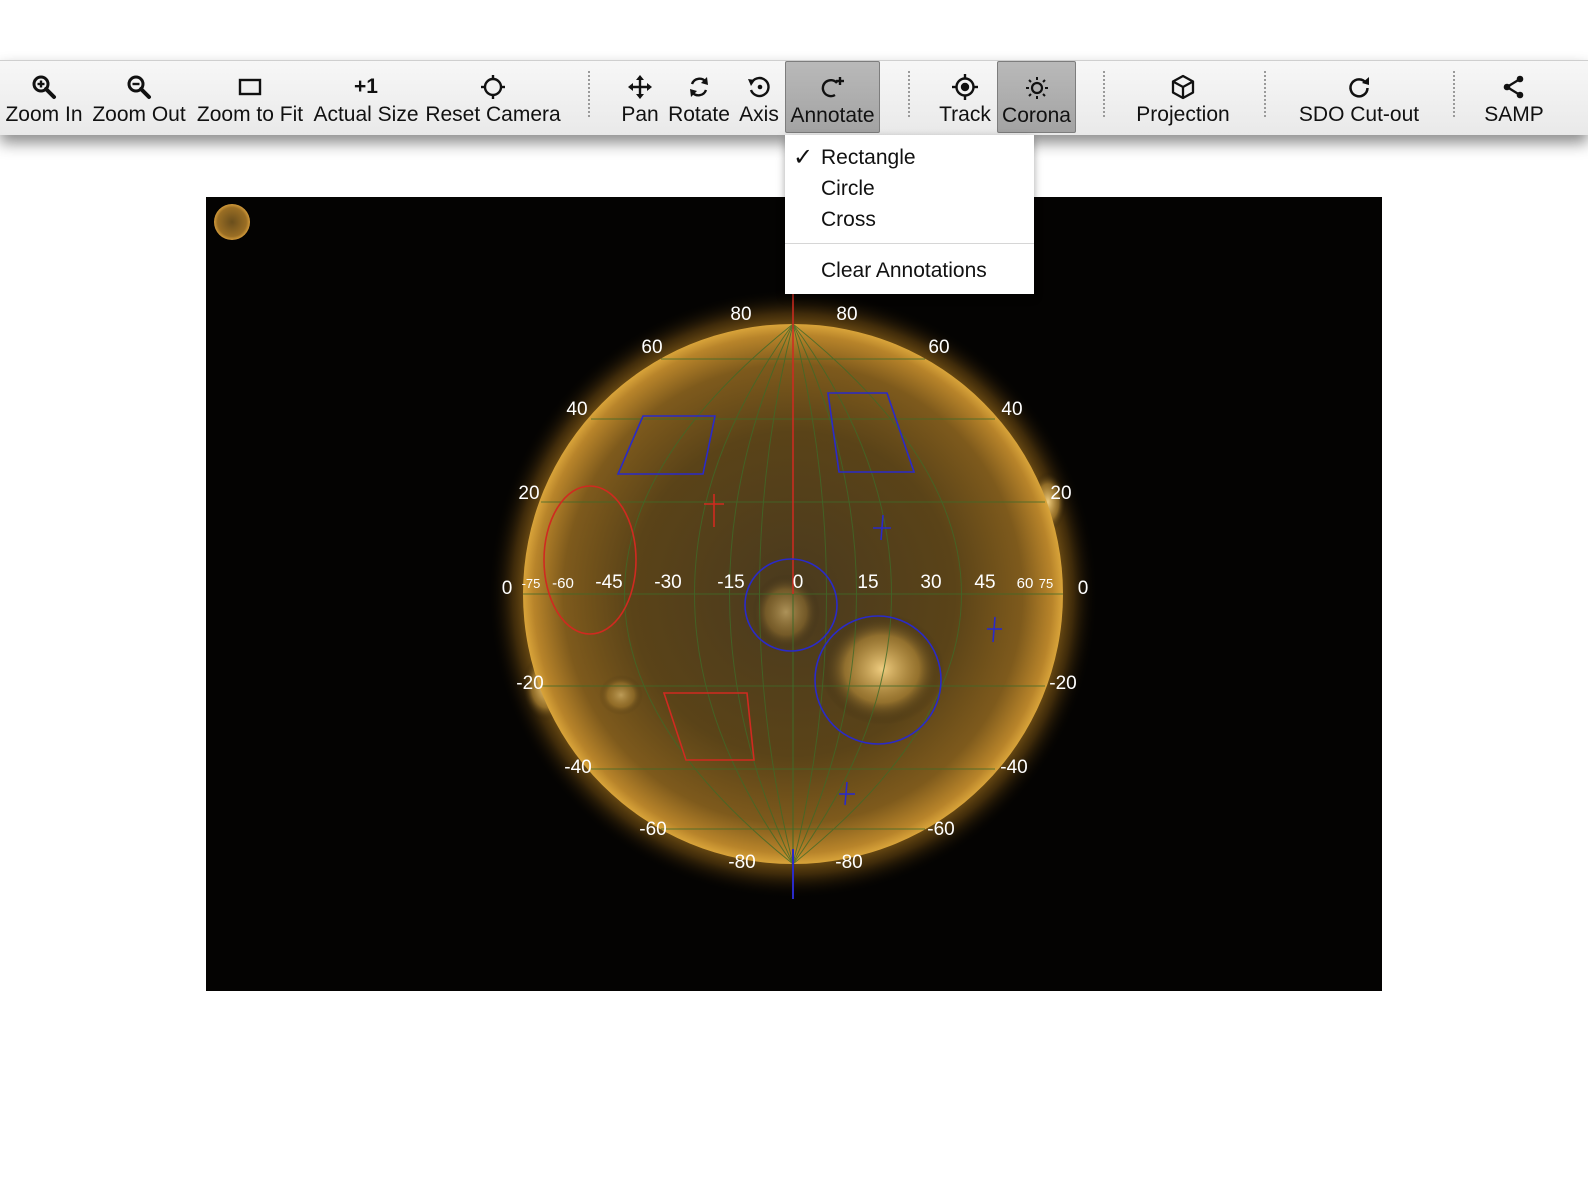 Image resolution: width=1588 pixels, height=1188 pixels. What do you see at coordinates (250, 87) in the screenshot?
I see `zoom-fit-icon` at bounding box center [250, 87].